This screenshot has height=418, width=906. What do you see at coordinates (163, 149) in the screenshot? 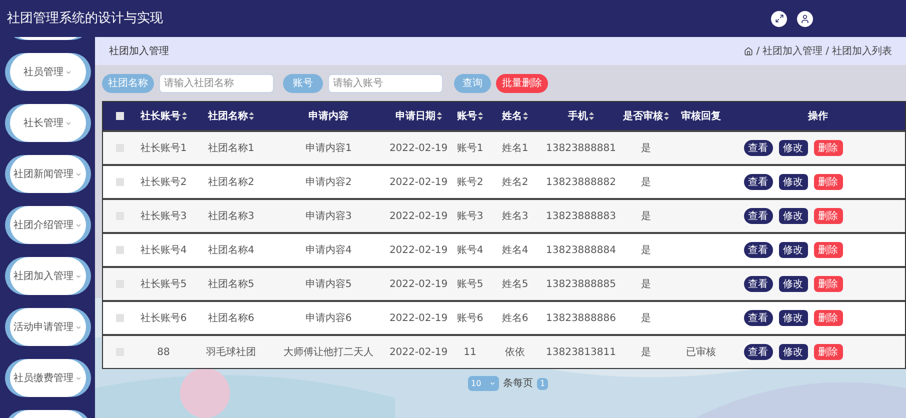
I see `table-cell-text: 社长账号1` at bounding box center [163, 149].